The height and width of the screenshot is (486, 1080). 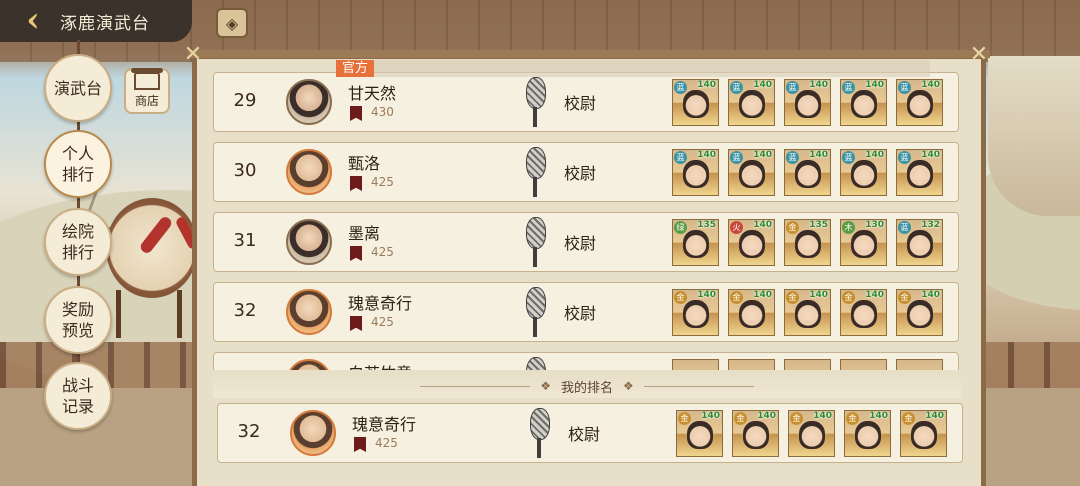 I want to click on my-rank-label: 我的排名, so click(x=586, y=388).